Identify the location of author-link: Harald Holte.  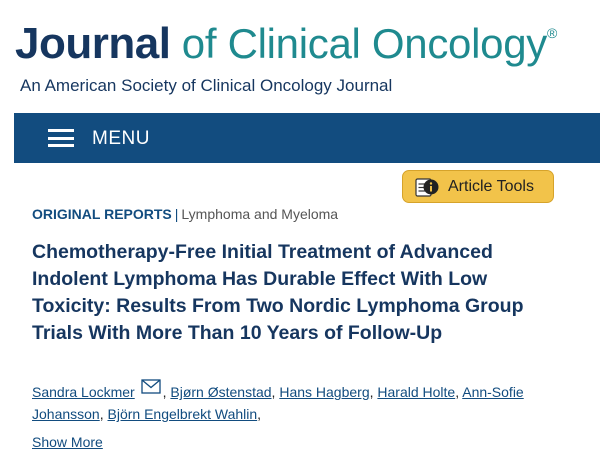
(416, 392).